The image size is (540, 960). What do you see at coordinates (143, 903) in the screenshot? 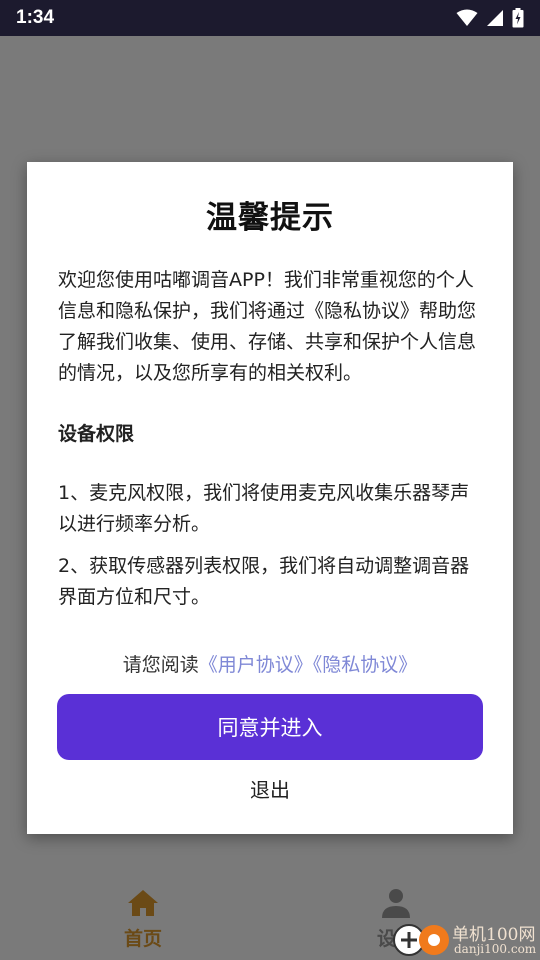
I see `home-icon` at bounding box center [143, 903].